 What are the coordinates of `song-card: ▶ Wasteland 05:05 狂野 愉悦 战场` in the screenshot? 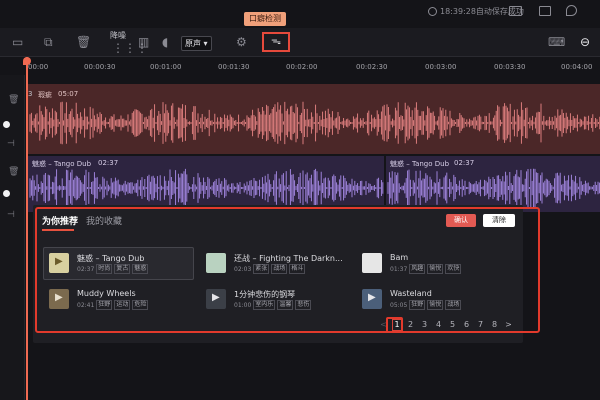 It's located at (412, 299).